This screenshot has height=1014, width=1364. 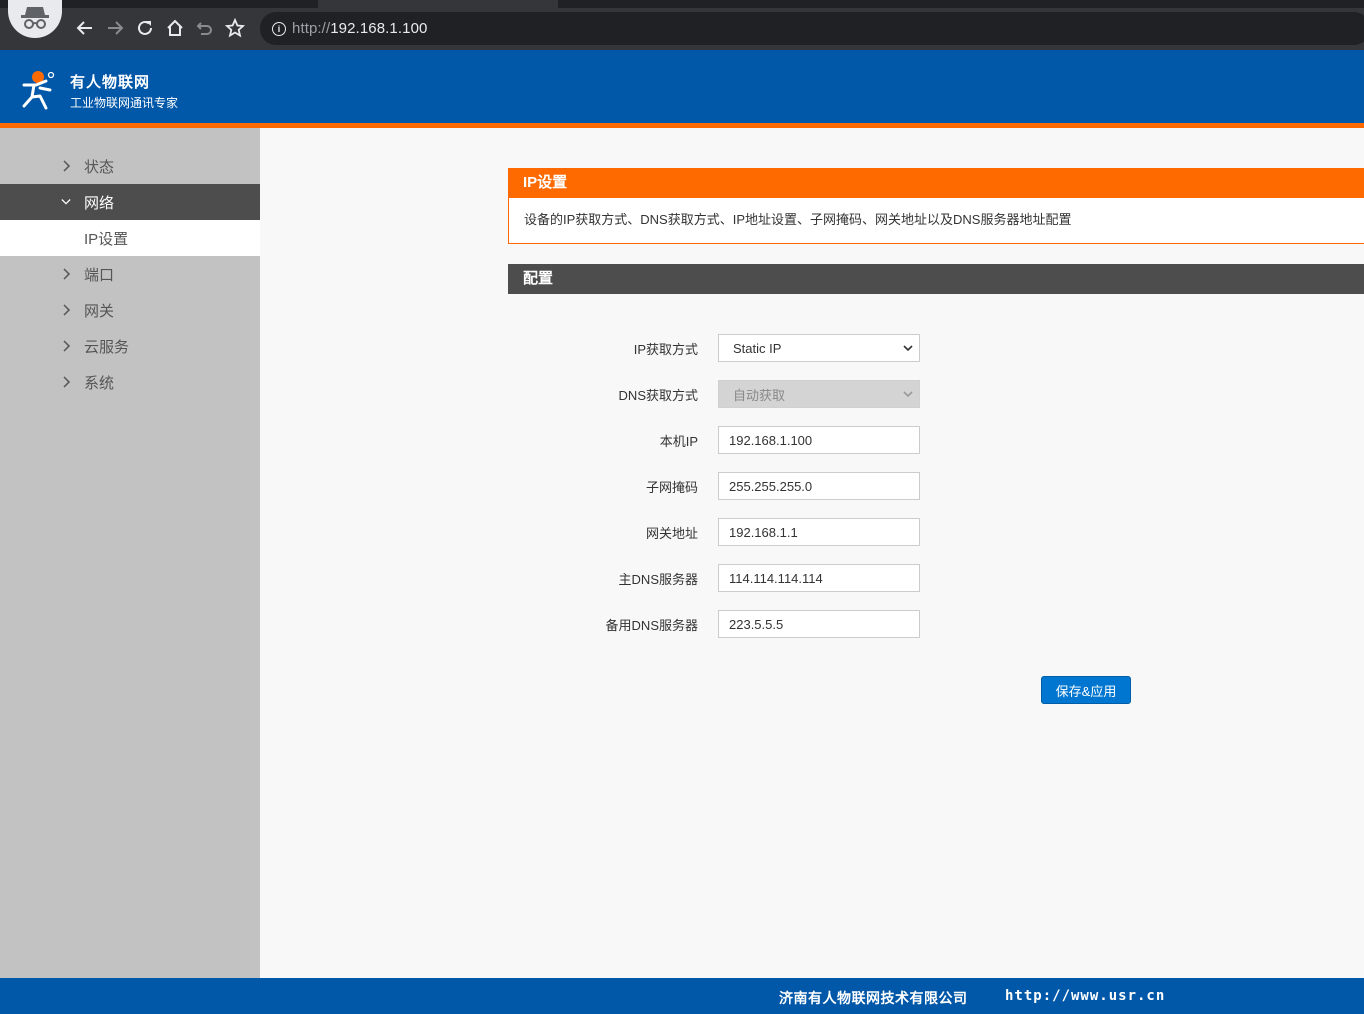 What do you see at coordinates (819, 624) in the screenshot?
I see `secondary-dns-input: 223.5.5.5` at bounding box center [819, 624].